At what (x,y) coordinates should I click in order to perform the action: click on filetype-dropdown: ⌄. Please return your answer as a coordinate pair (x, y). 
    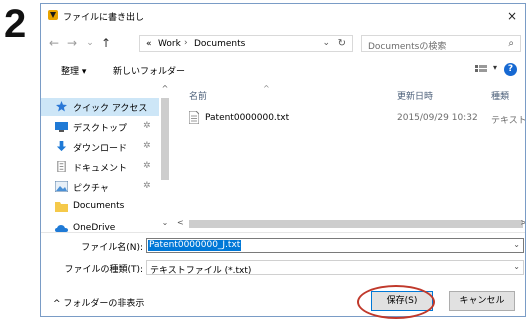
    Looking at the image, I should click on (516, 266).